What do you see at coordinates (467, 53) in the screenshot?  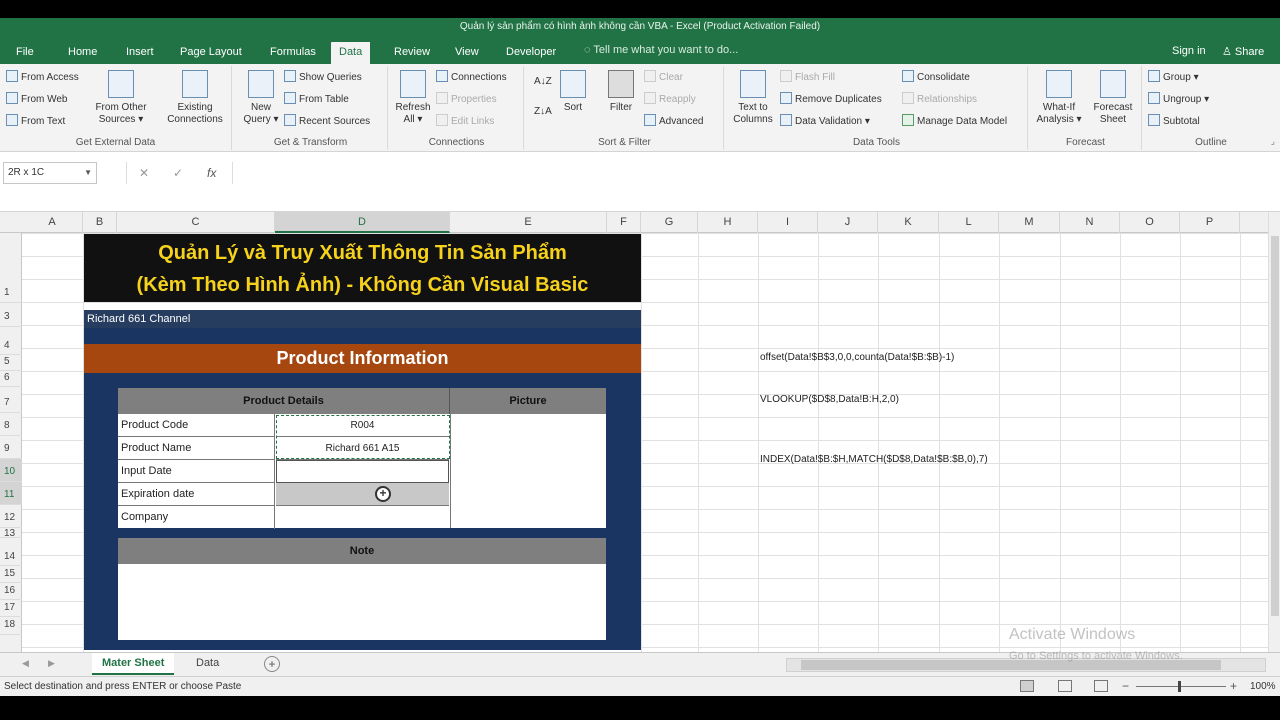 I see `tab-view: View` at bounding box center [467, 53].